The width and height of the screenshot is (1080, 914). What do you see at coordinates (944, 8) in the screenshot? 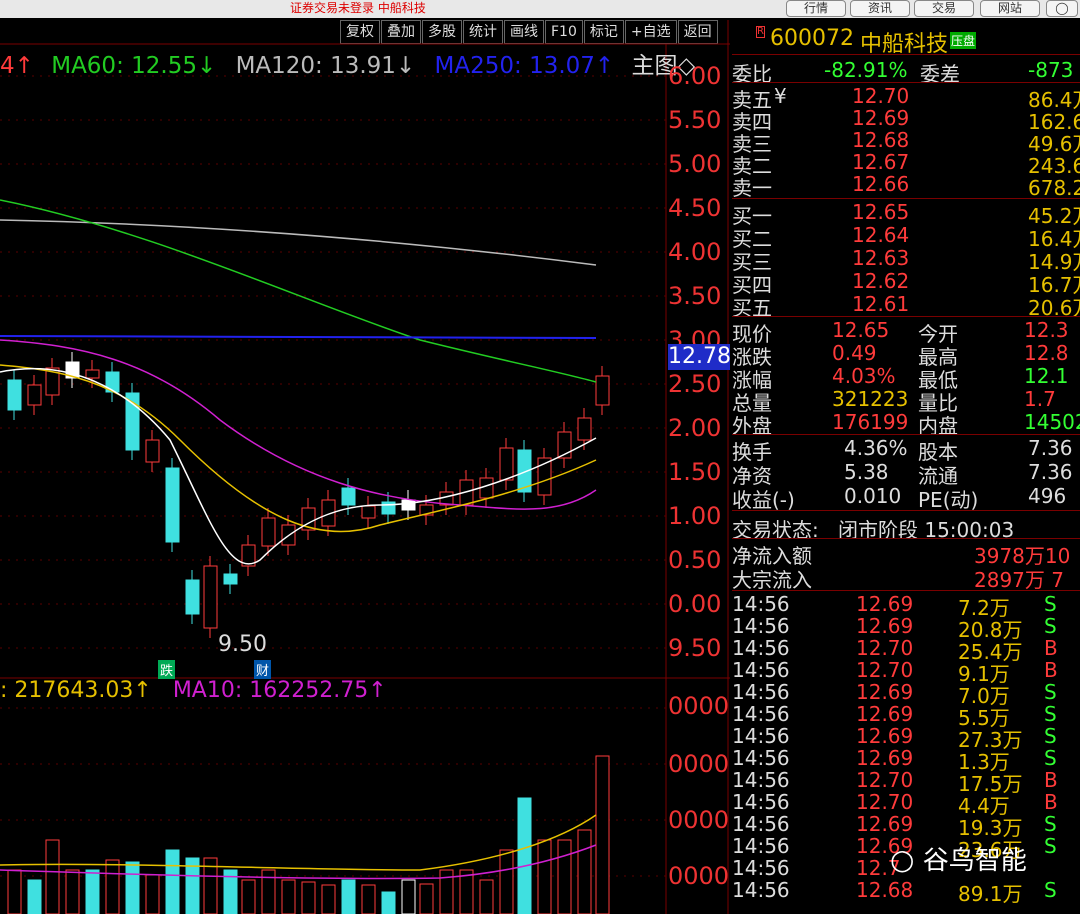
I see `top-button-trade: 交易` at bounding box center [944, 8].